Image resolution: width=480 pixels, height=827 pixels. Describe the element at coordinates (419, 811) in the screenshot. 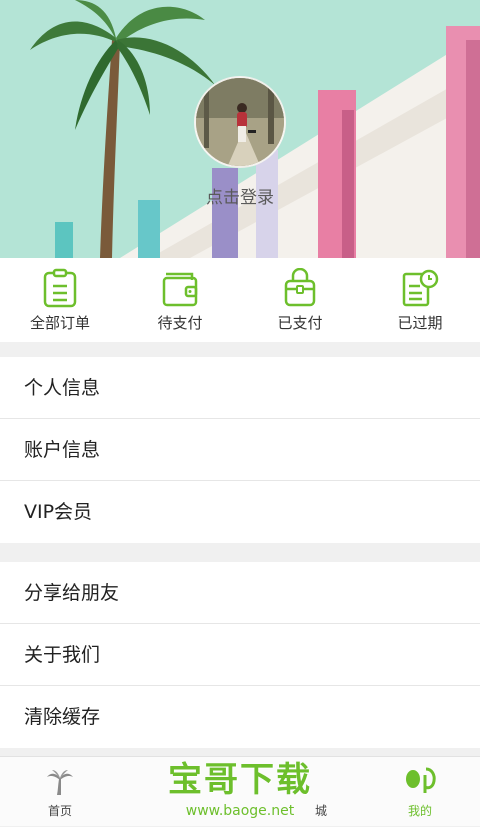

I see `tab-mine-label: 我的` at that location.